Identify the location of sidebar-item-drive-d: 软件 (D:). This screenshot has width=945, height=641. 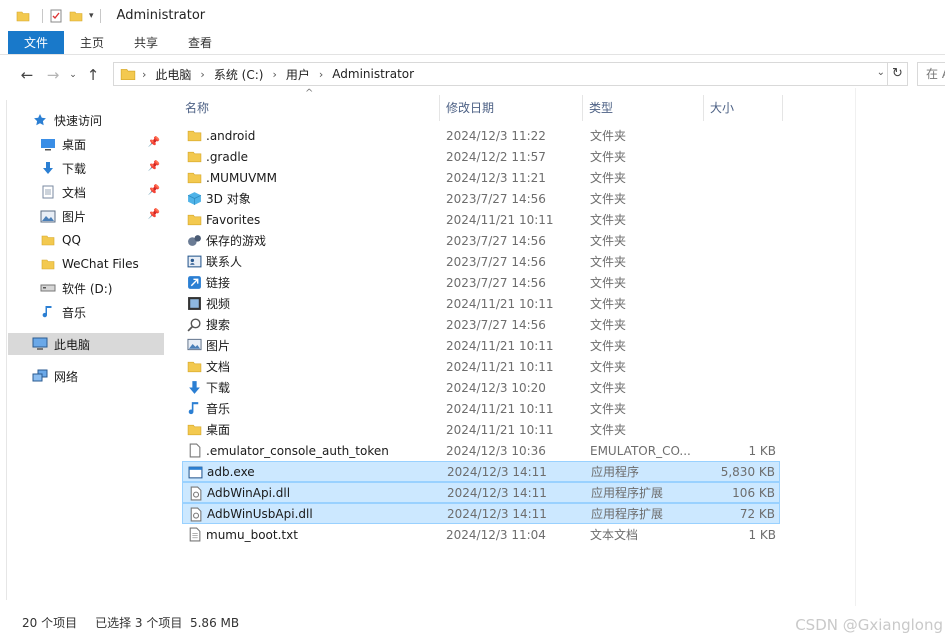
(102, 288).